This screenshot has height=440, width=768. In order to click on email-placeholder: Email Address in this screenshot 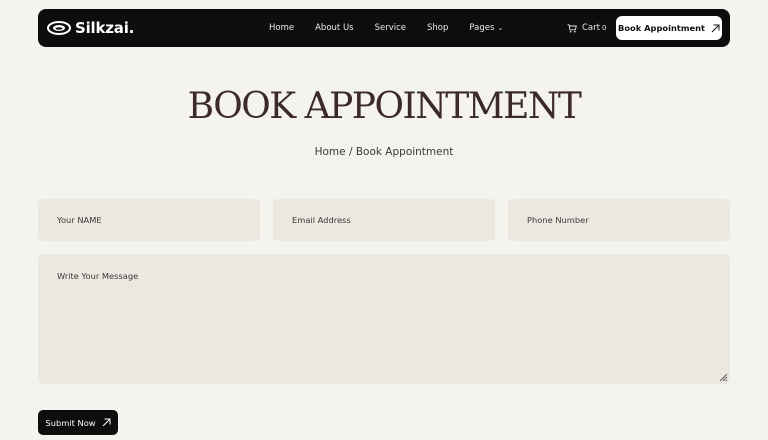, I will do `click(321, 220)`.